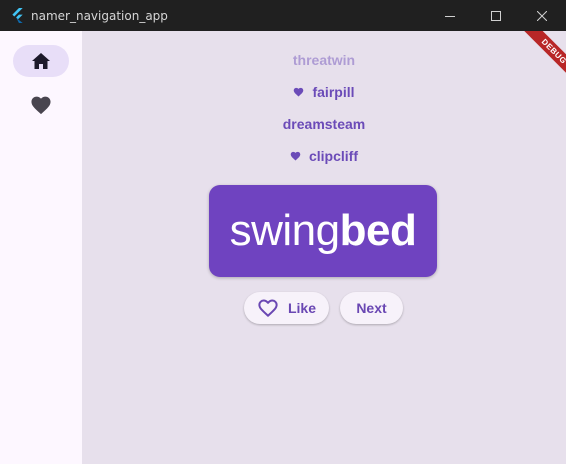 This screenshot has height=464, width=566. Describe the element at coordinates (333, 156) in the screenshot. I see `history-word: clipcliff` at that location.